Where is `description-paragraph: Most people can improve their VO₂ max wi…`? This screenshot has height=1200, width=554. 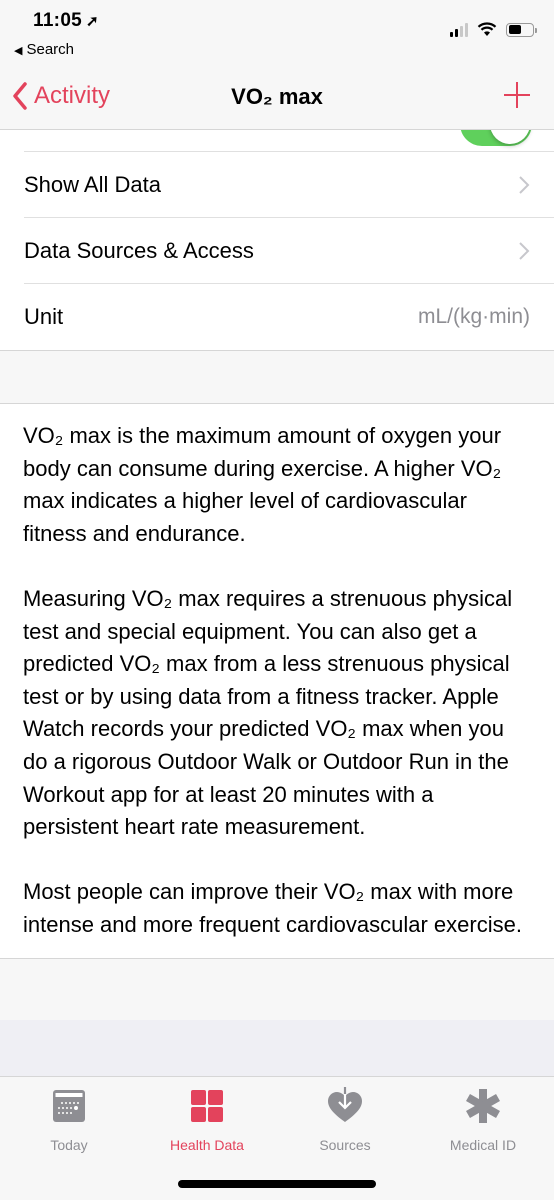
description-paragraph: Most people can improve their VO₂ max wi… is located at coordinates (272, 908).